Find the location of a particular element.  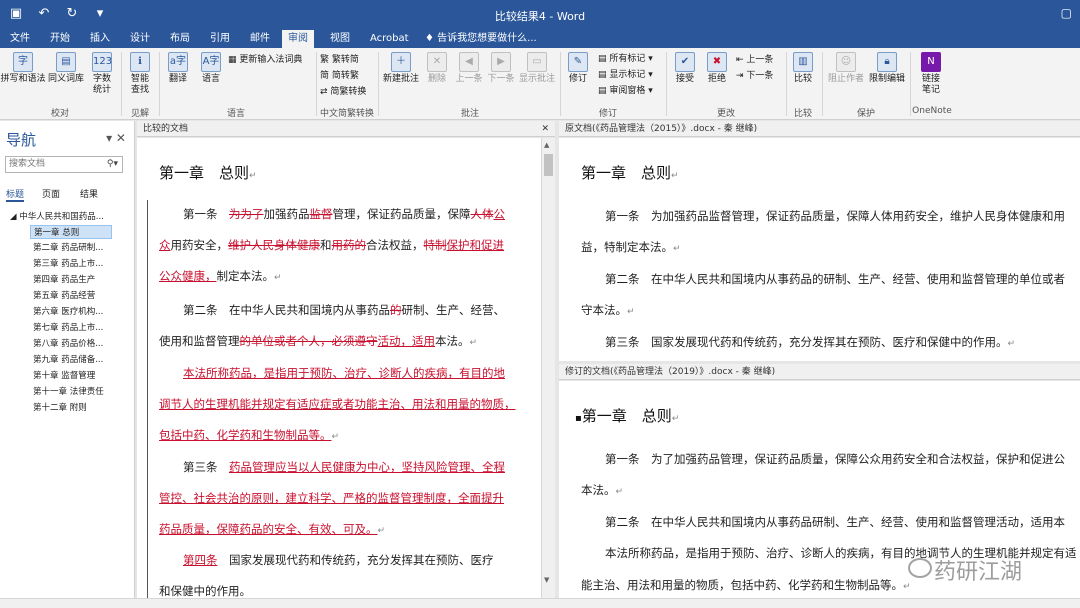

next-comment-label: 下一条 is located at coordinates (501, 79).